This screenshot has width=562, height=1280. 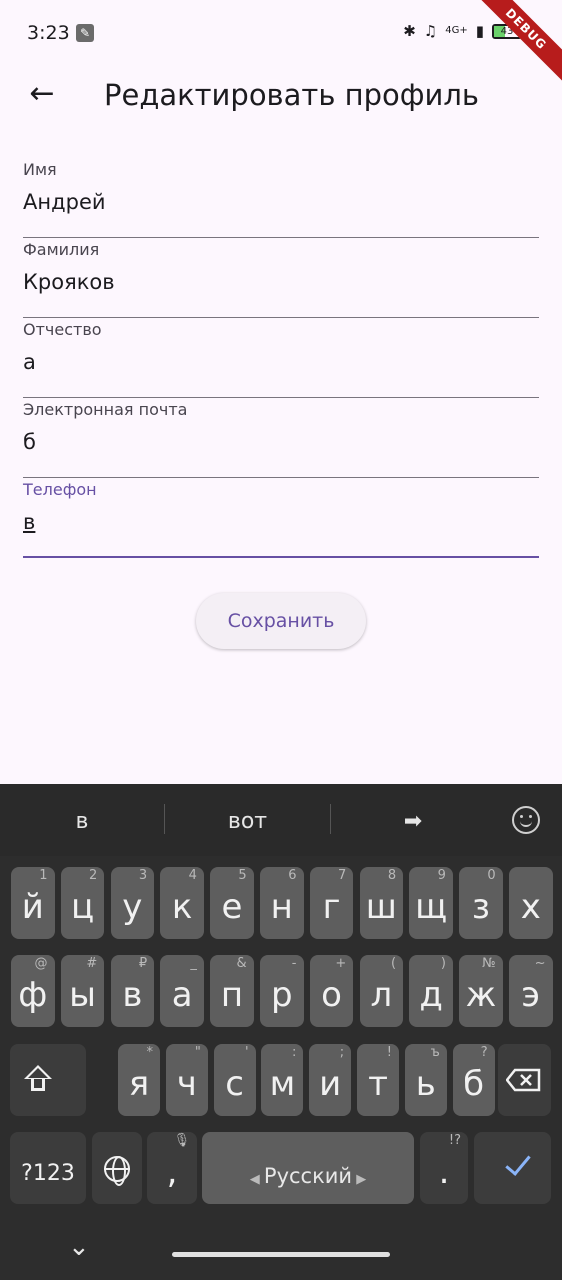 What do you see at coordinates (281, 621) in the screenshot?
I see `save-button: Сохранить` at bounding box center [281, 621].